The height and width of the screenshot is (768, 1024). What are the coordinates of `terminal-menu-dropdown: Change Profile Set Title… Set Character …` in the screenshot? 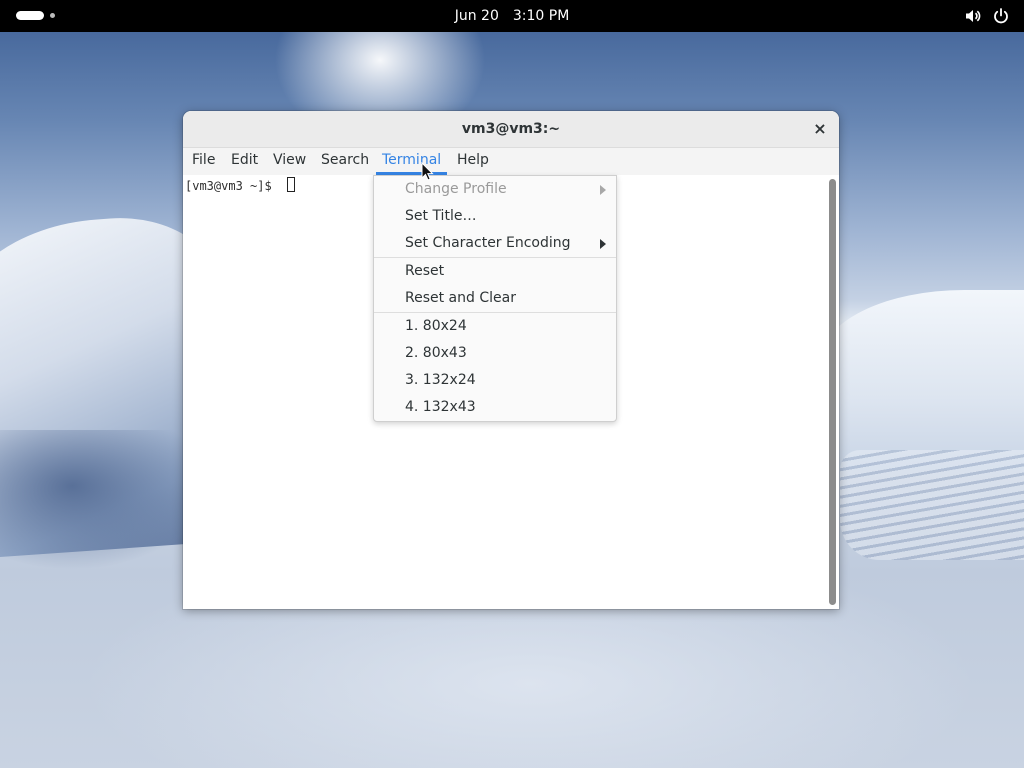 It's located at (495, 298).